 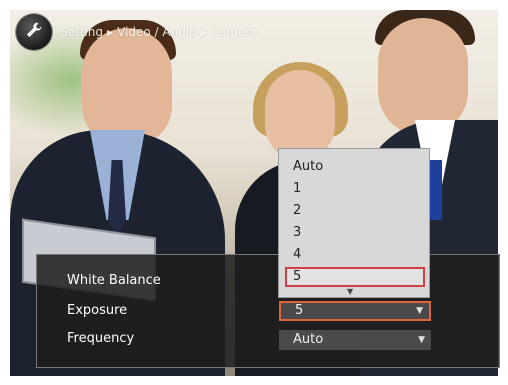 I want to click on frequency-select-value: Auto, so click(x=308, y=339).